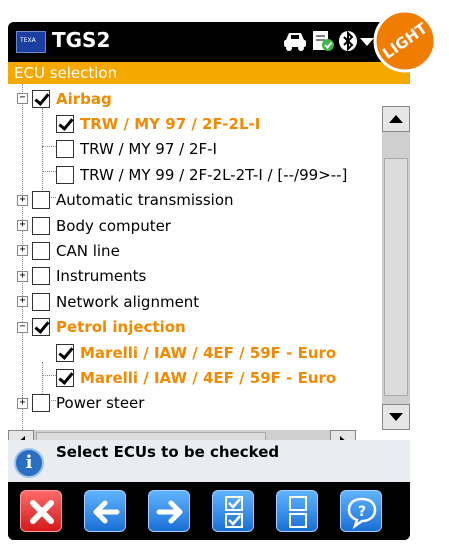  Describe the element at coordinates (209, 41) in the screenshot. I see `title-bar: TEXA TGS2` at that location.